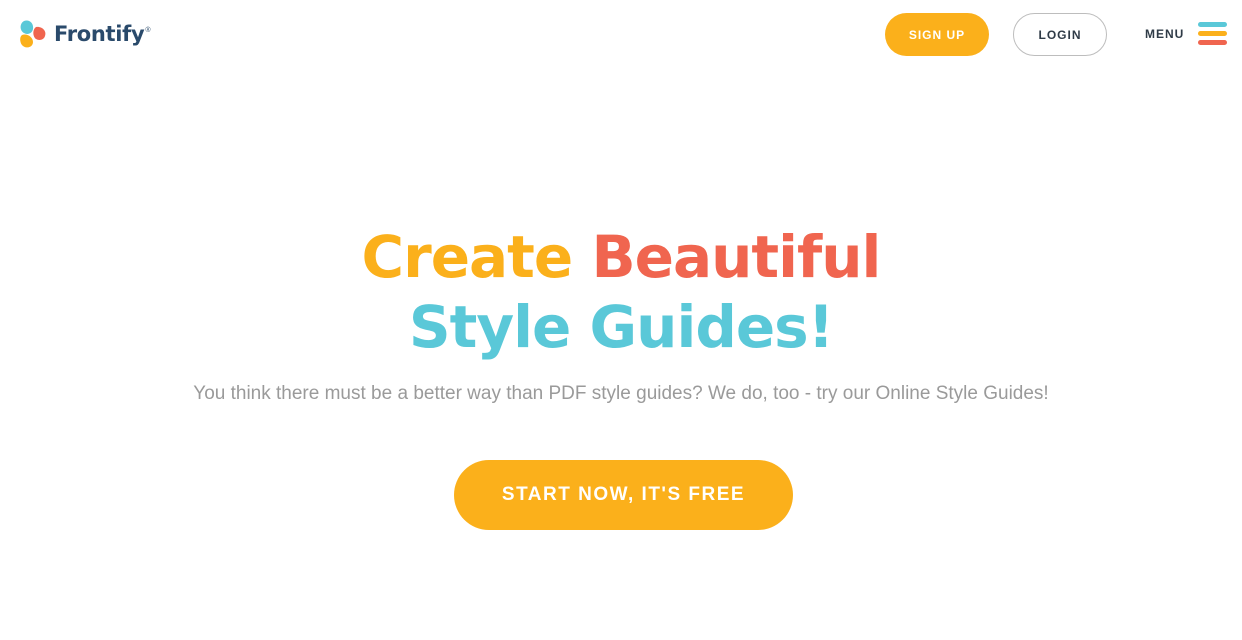  Describe the element at coordinates (621, 35) in the screenshot. I see `site-header: Frontify ® SIGN UP LOGIN MENU` at that location.